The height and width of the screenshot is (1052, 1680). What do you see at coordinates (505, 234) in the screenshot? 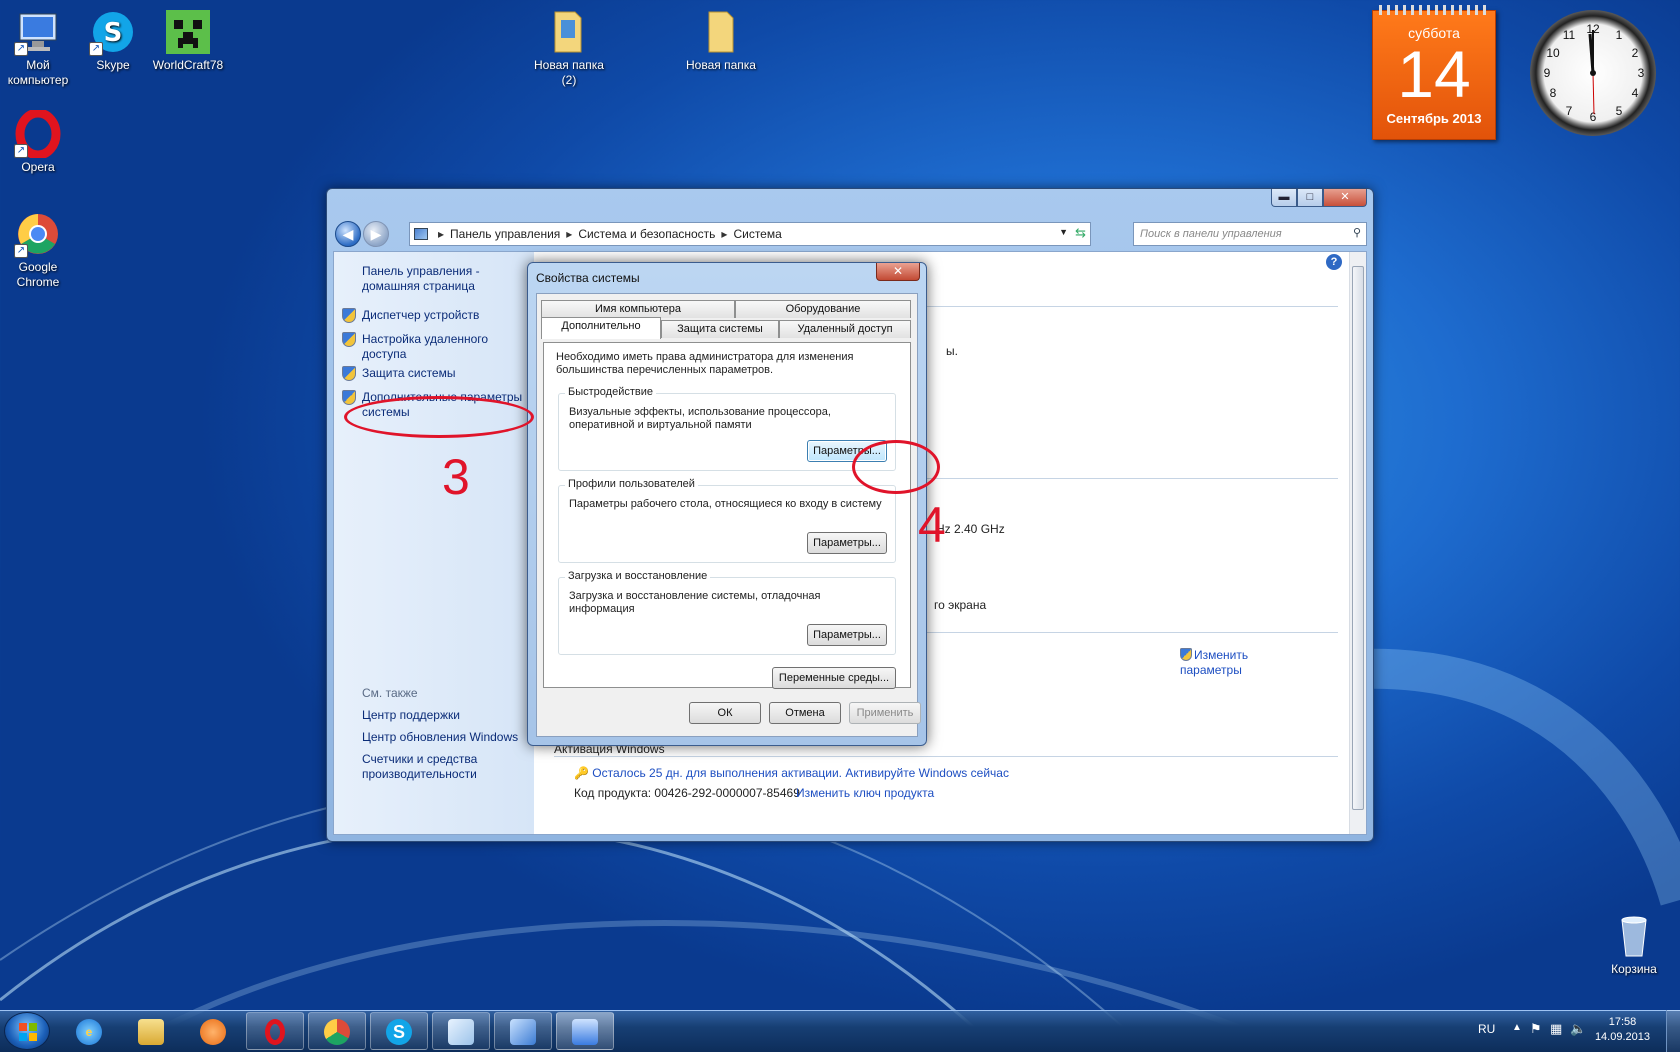
I see `breadcrumb-item: Панель управления` at bounding box center [505, 234].